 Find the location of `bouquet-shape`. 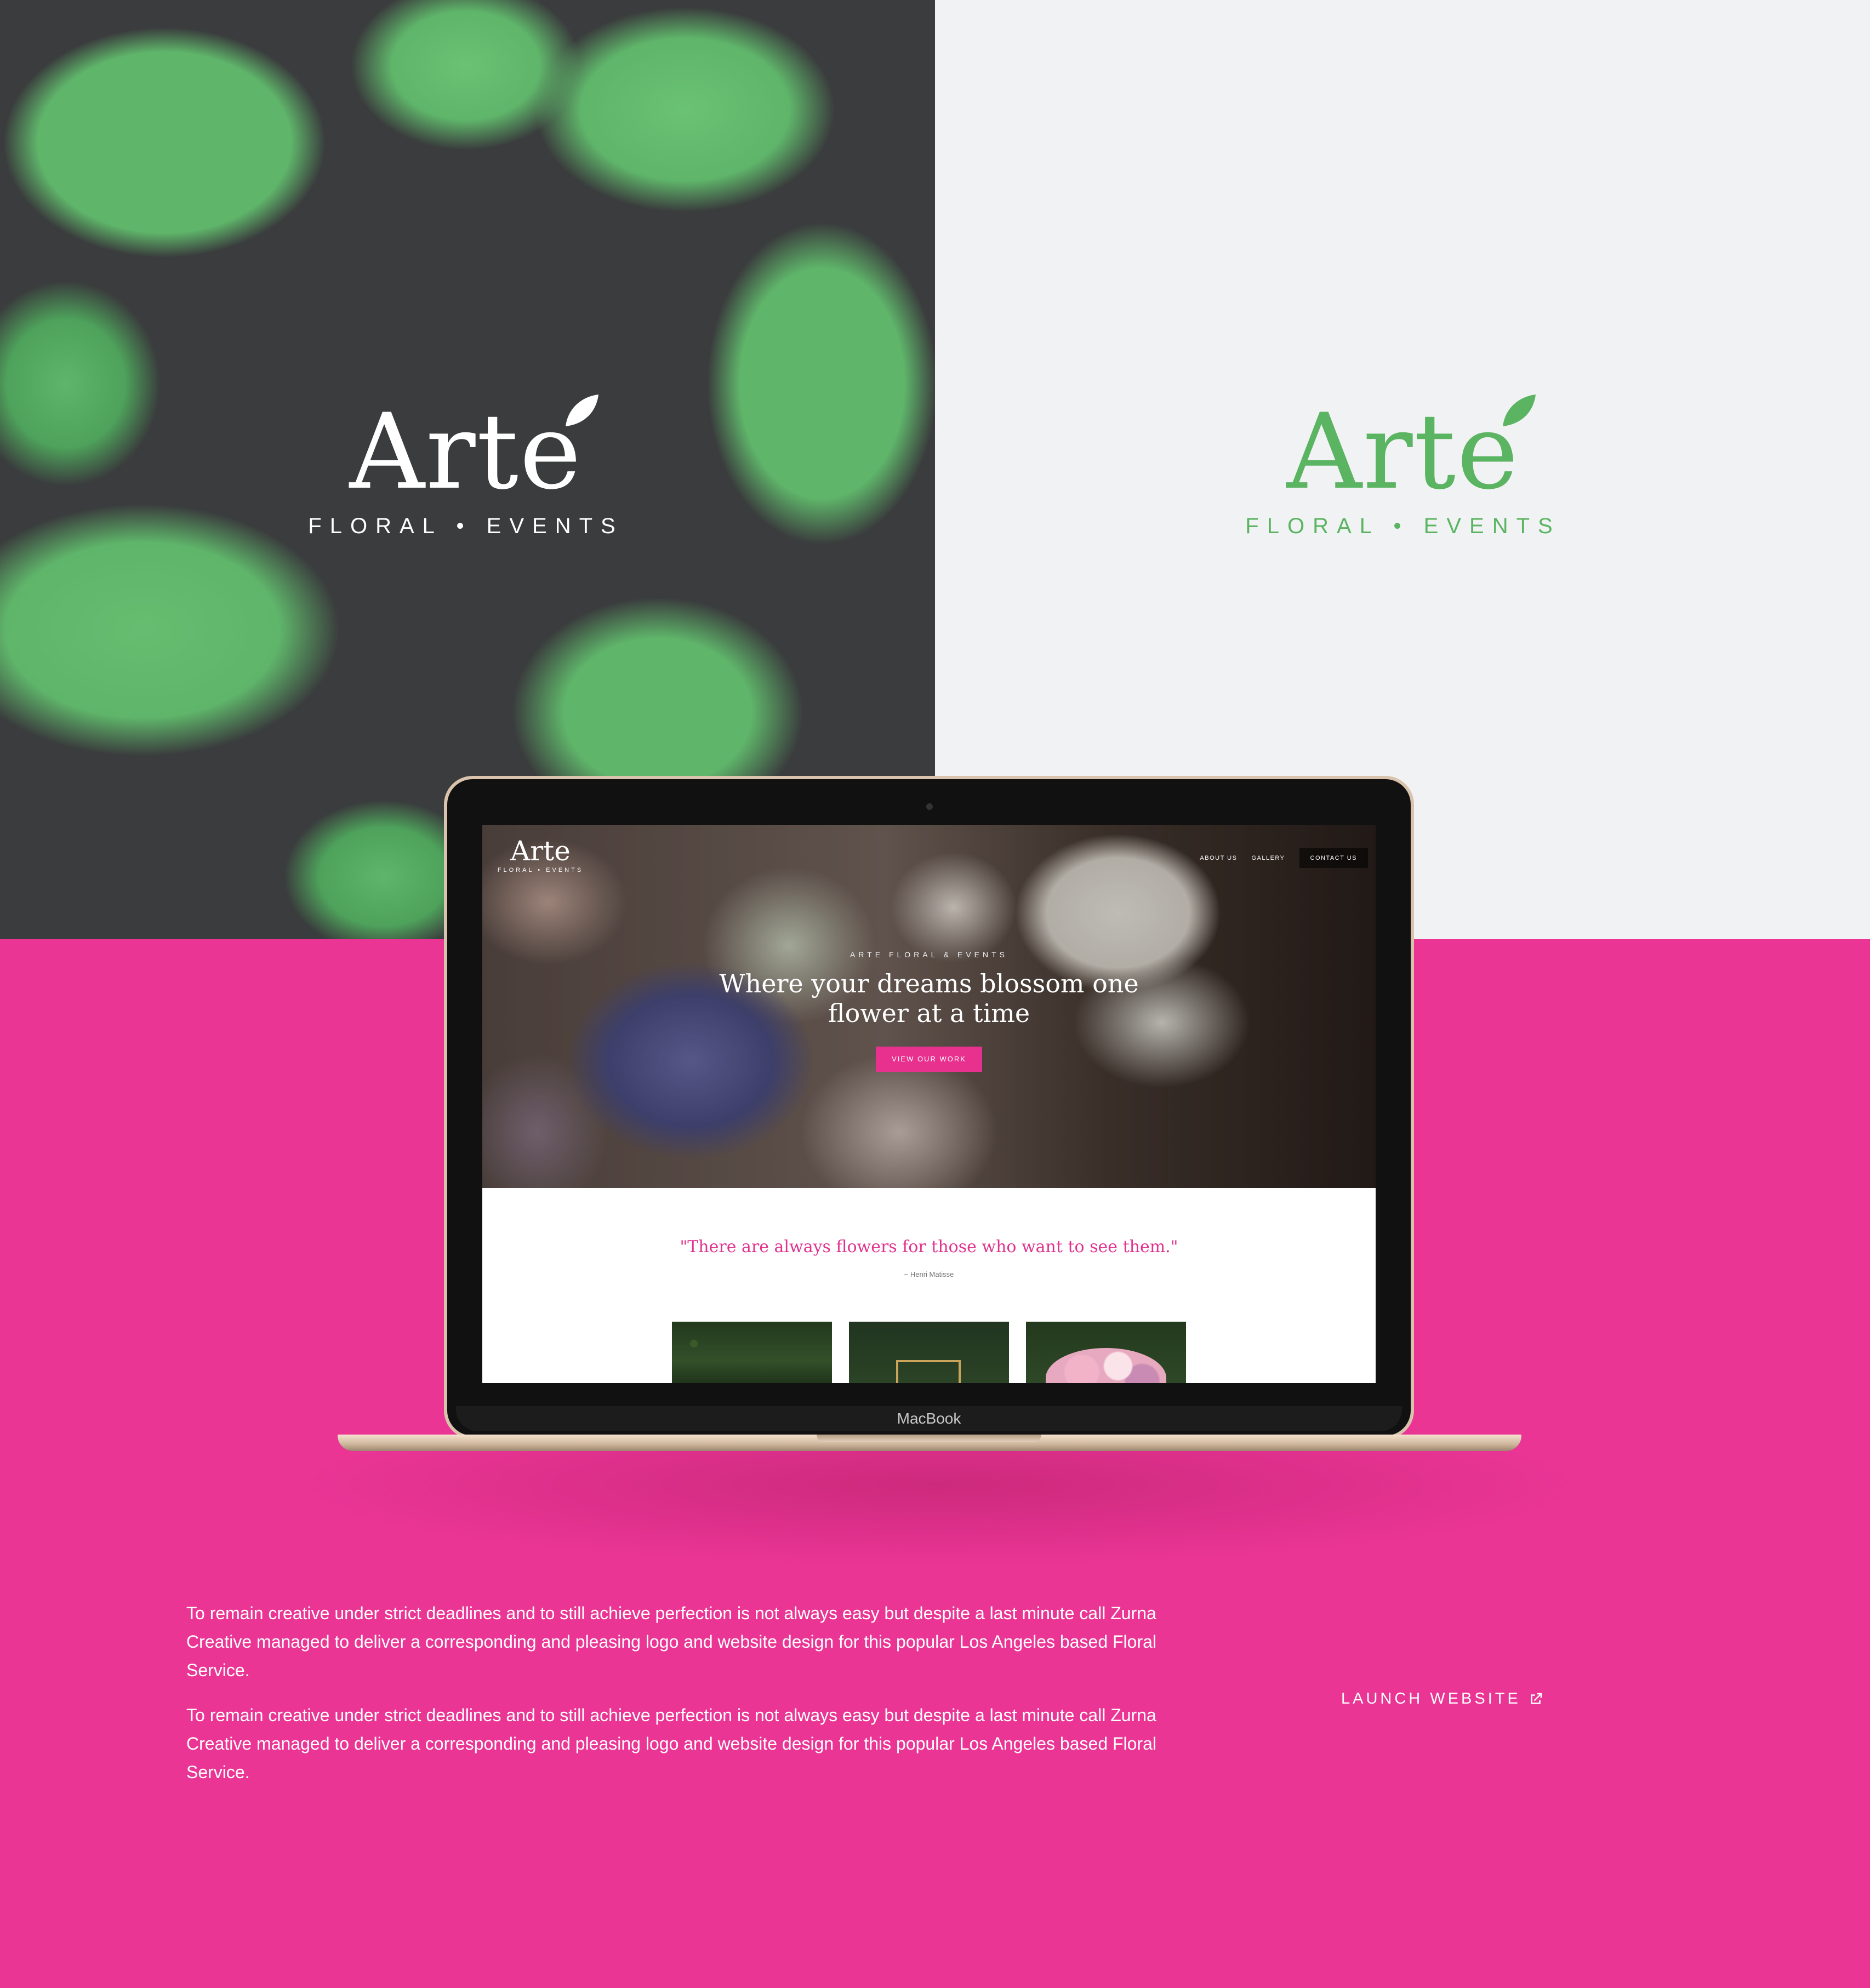

bouquet-shape is located at coordinates (1106, 1365).